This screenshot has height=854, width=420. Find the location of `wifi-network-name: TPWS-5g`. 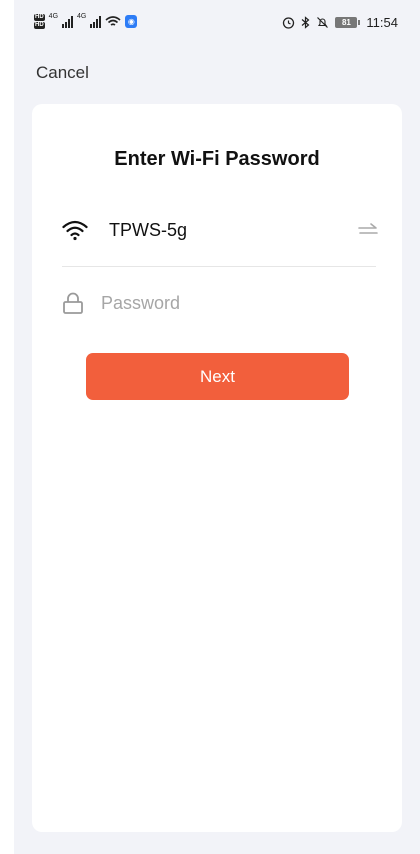

wifi-network-name: TPWS-5g is located at coordinates (148, 229).